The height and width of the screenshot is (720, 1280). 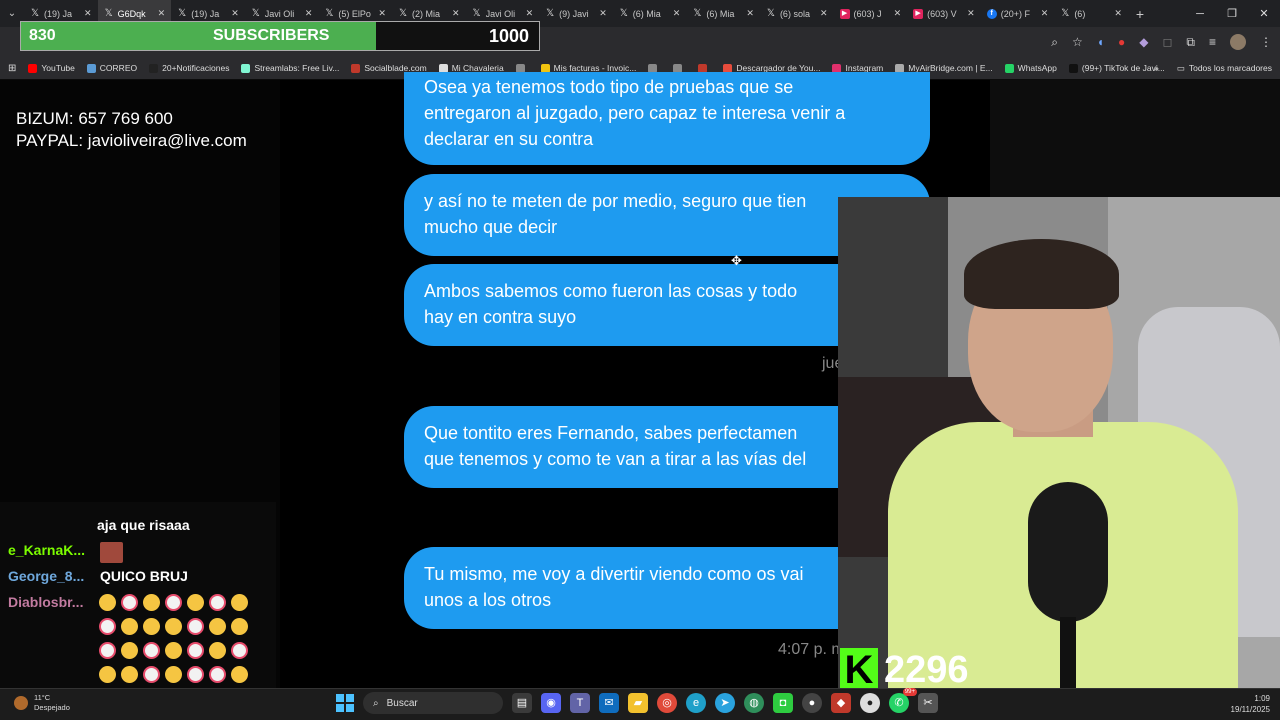 I want to click on browser-tab: ▶ (603) V ✕, so click(x=944, y=13).